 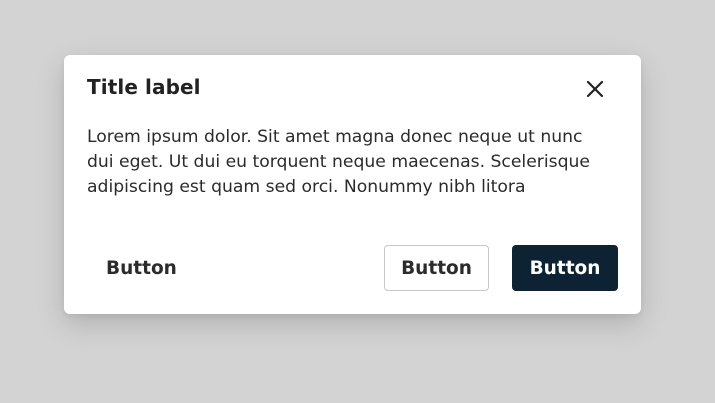 I want to click on secondary-button: Button, so click(x=436, y=268).